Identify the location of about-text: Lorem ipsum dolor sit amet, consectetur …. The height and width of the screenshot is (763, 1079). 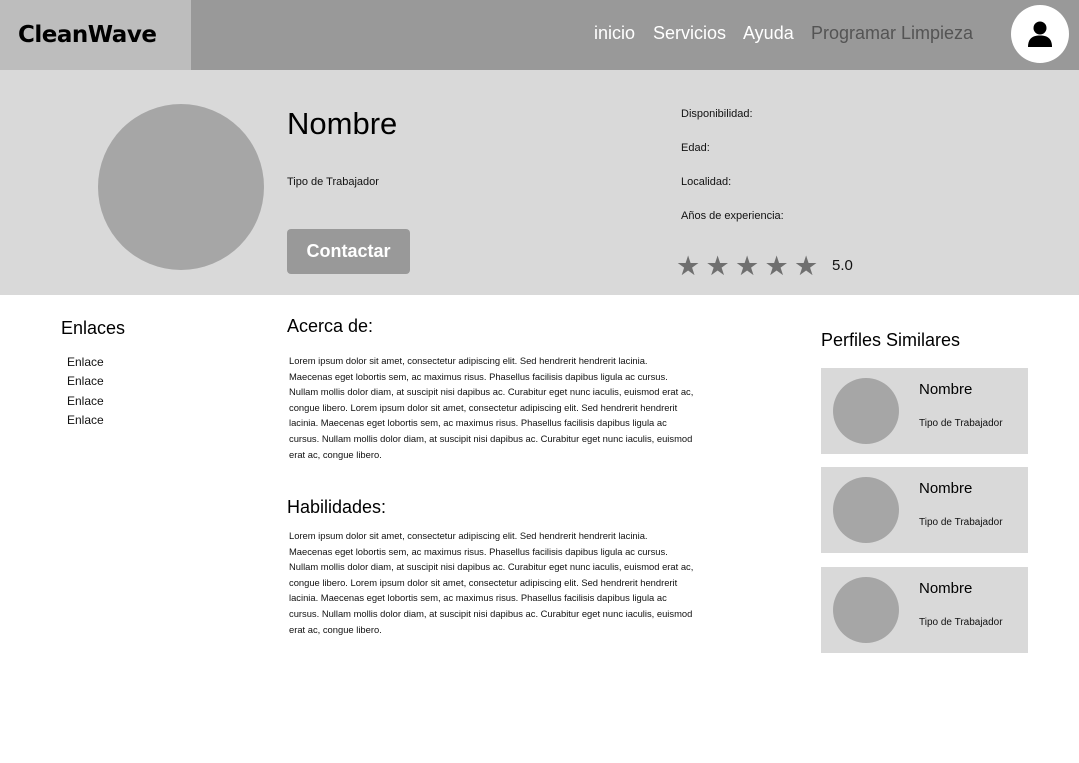
(524, 407).